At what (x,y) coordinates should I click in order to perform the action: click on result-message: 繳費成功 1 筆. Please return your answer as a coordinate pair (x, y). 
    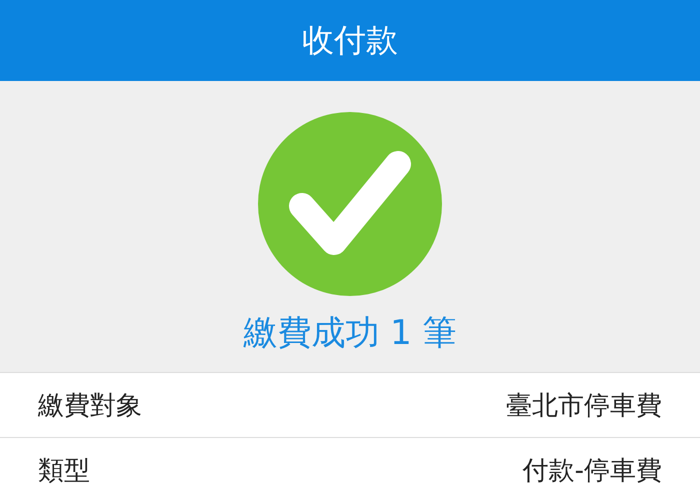
    Looking at the image, I should click on (350, 333).